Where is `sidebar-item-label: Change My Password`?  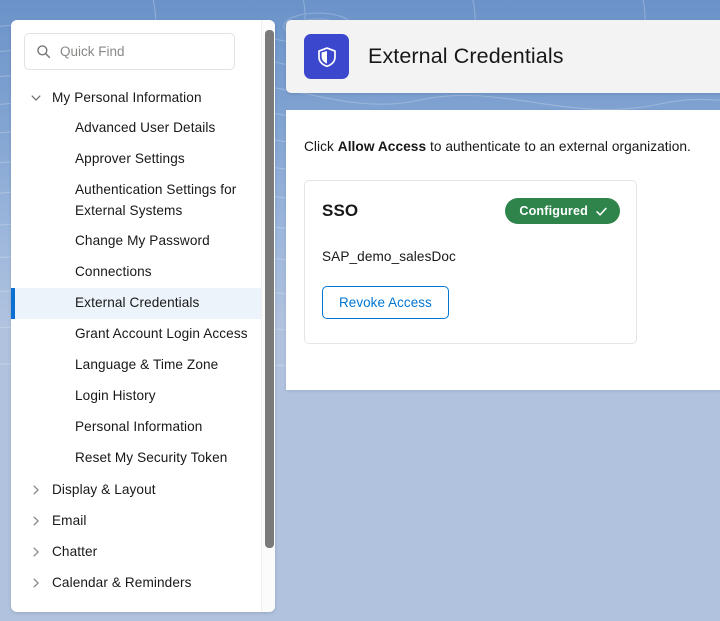 sidebar-item-label: Change My Password is located at coordinates (142, 241).